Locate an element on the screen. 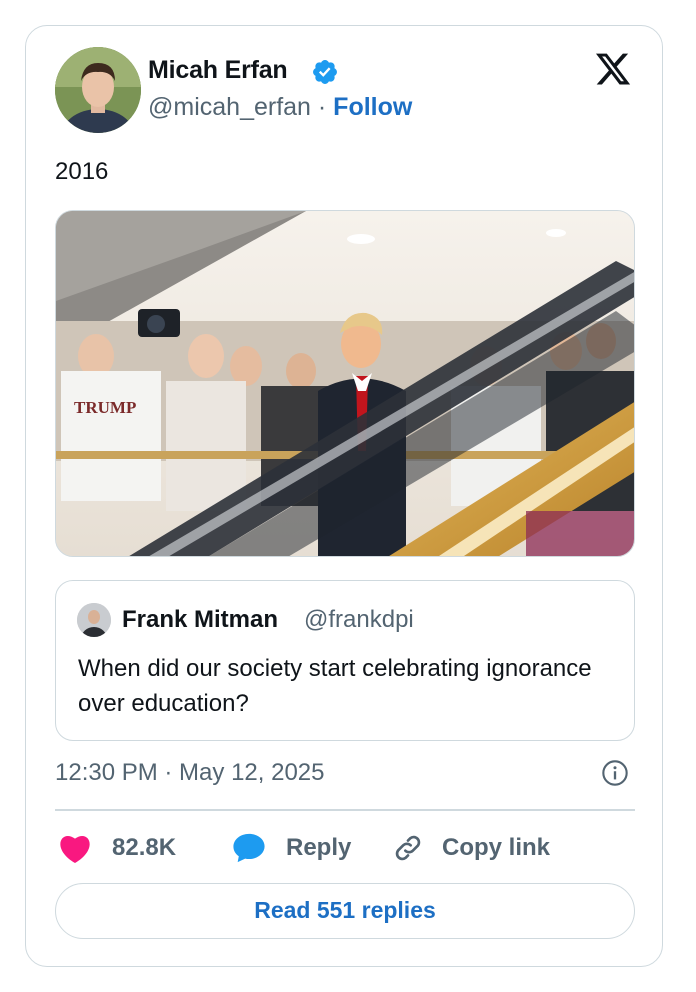 The height and width of the screenshot is (992, 696). shirt-text: TRUMP is located at coordinates (105, 407).